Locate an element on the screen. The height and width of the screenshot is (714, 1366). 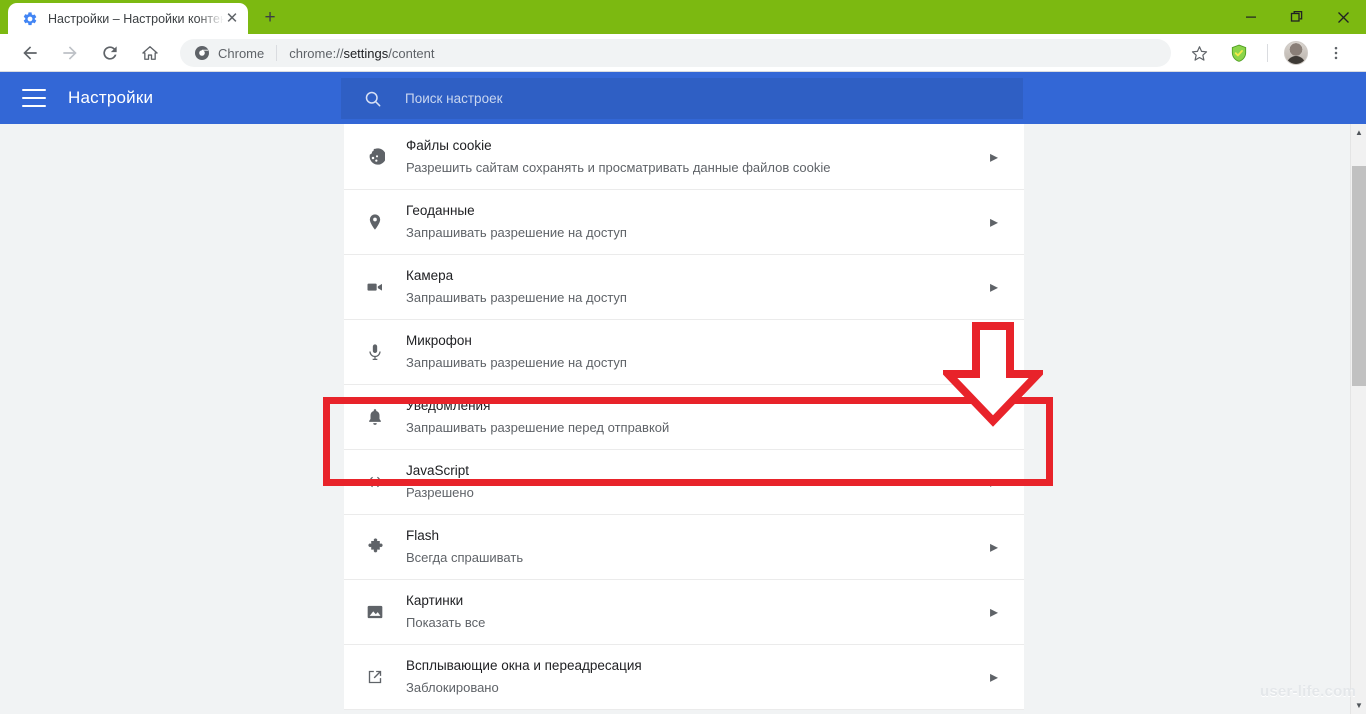
row-text: JavaScript Разрешено is located at coordinates (696, 481).